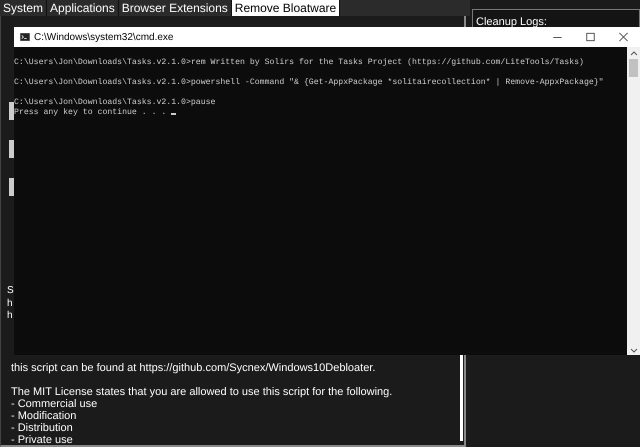 This screenshot has height=447, width=640. I want to click on command-line: C:\Users\Jon\Downloads\Tasks.v2.1.0>pause, so click(115, 102).